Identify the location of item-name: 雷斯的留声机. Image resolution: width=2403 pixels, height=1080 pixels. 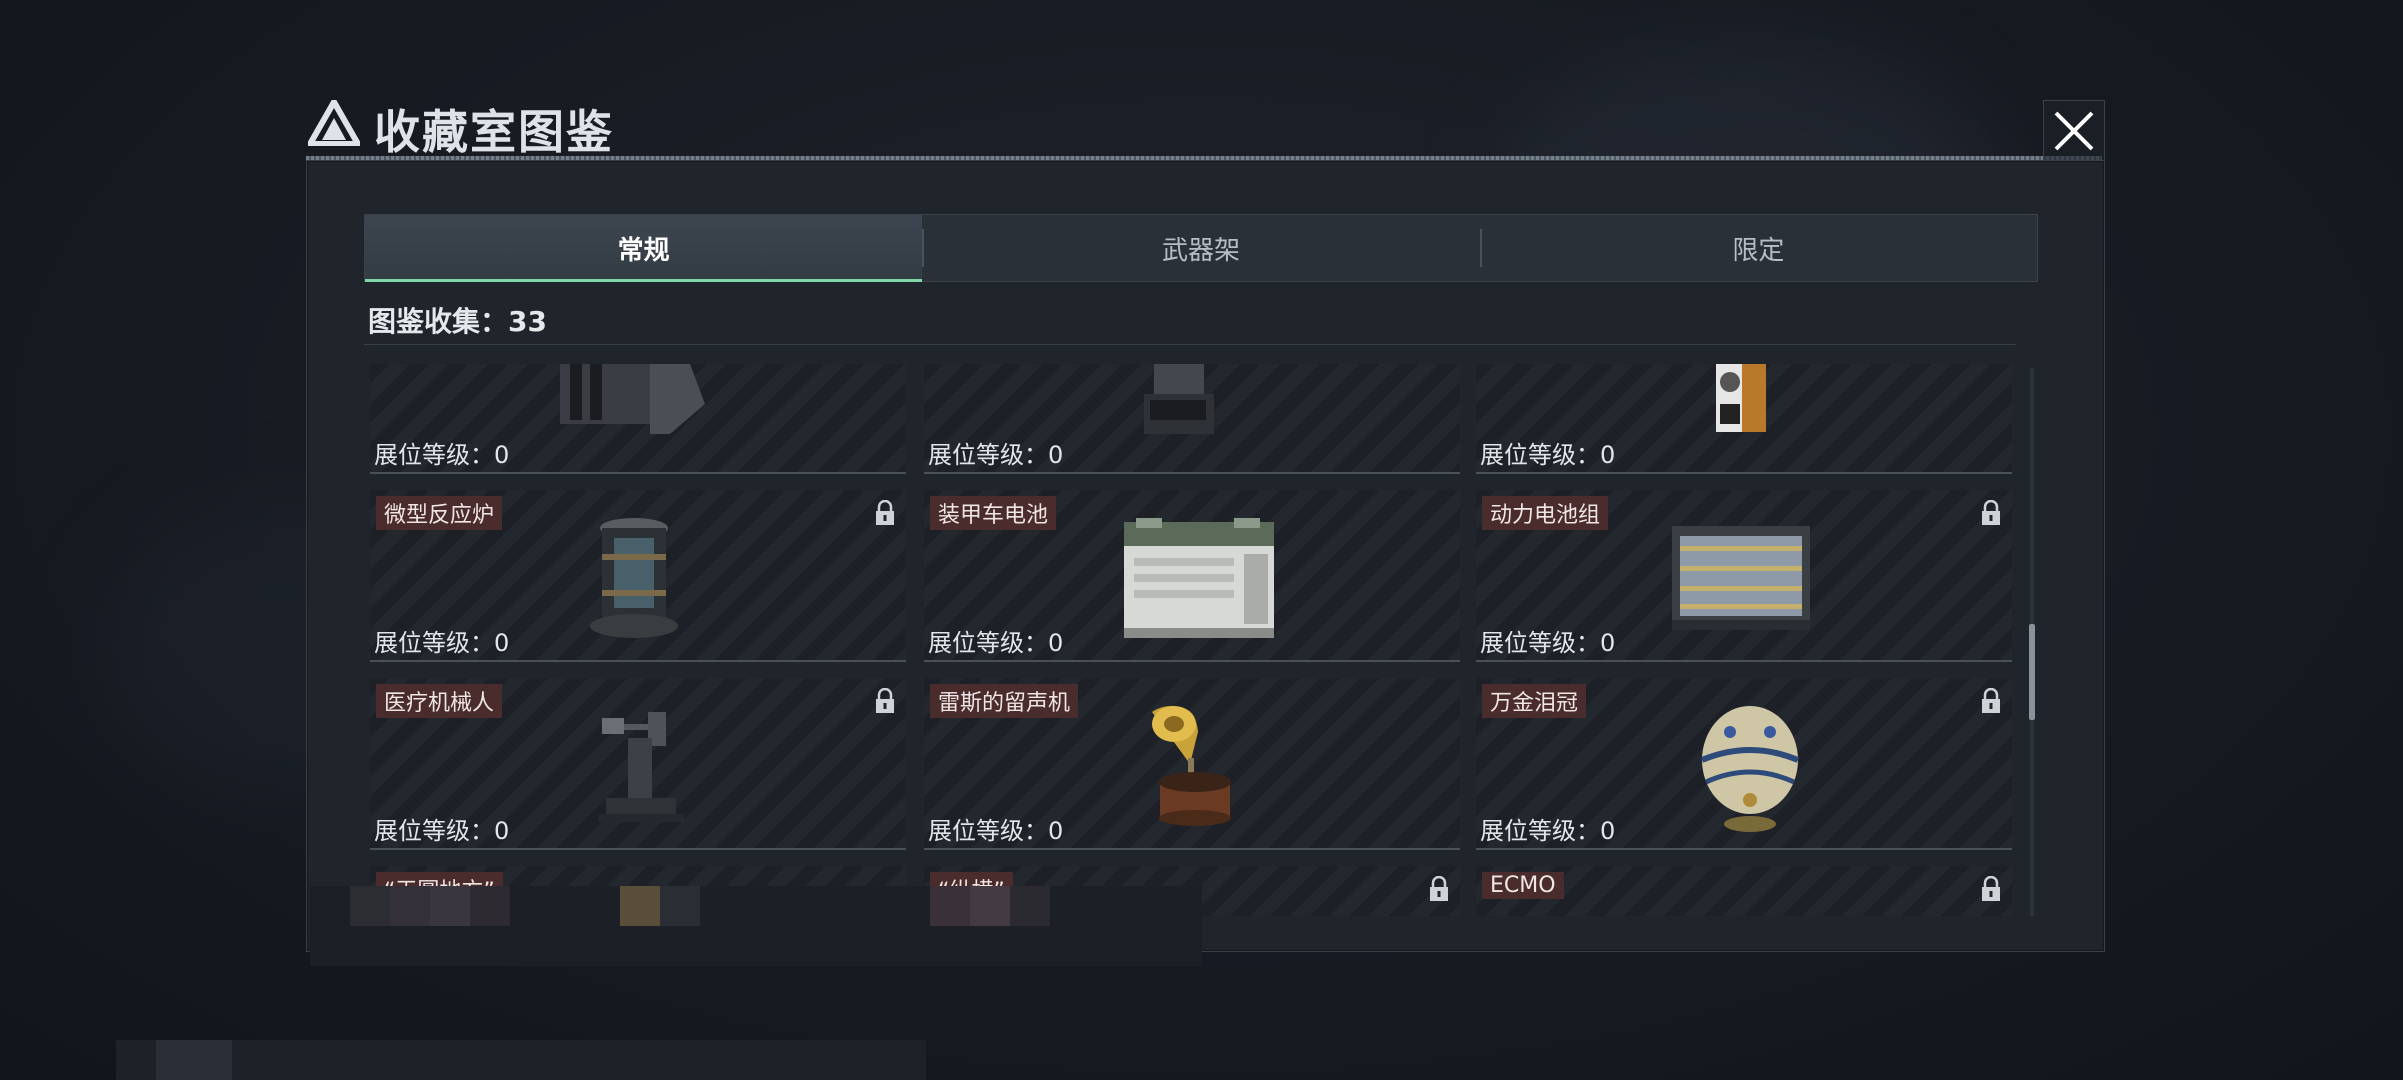
(1004, 701).